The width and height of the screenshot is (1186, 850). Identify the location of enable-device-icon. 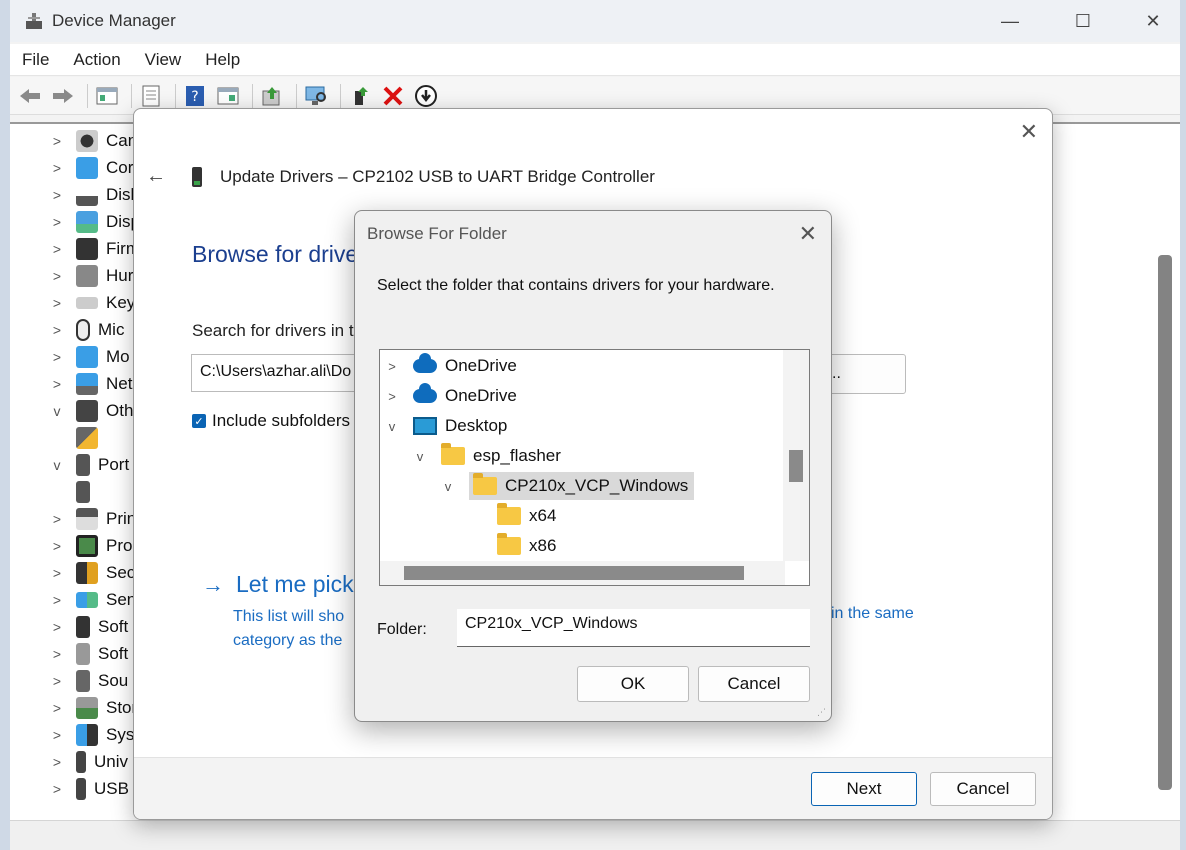
(360, 96).